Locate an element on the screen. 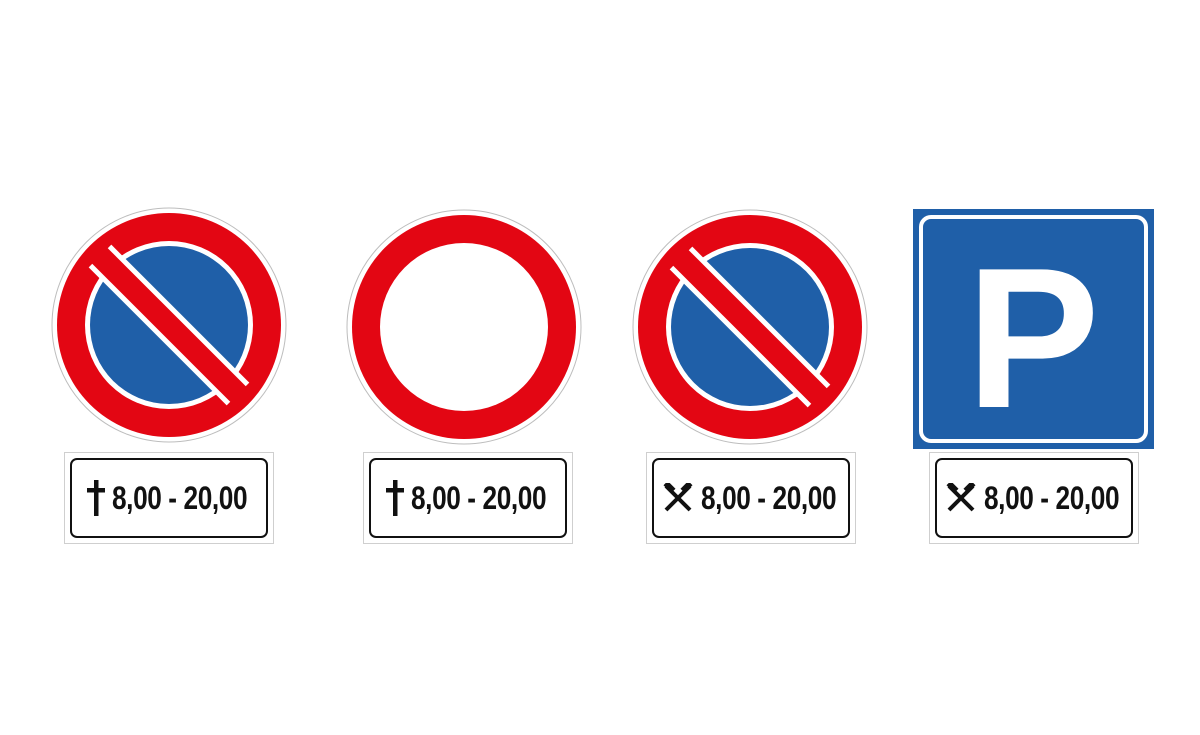 This screenshot has width=1200, height=735. time-plate-2: 8,00 - 20,00 is located at coordinates (468, 498).